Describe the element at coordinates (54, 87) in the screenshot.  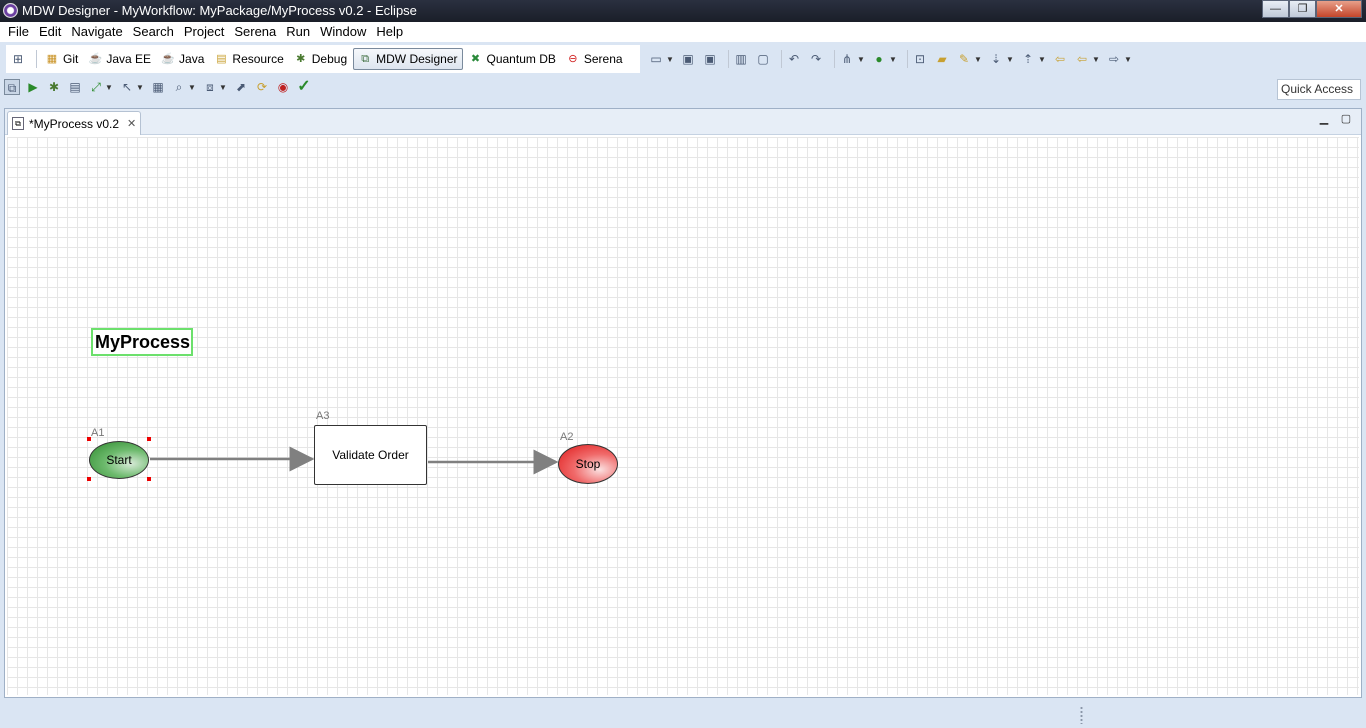
I see `debug-process-icon: ✱` at that location.